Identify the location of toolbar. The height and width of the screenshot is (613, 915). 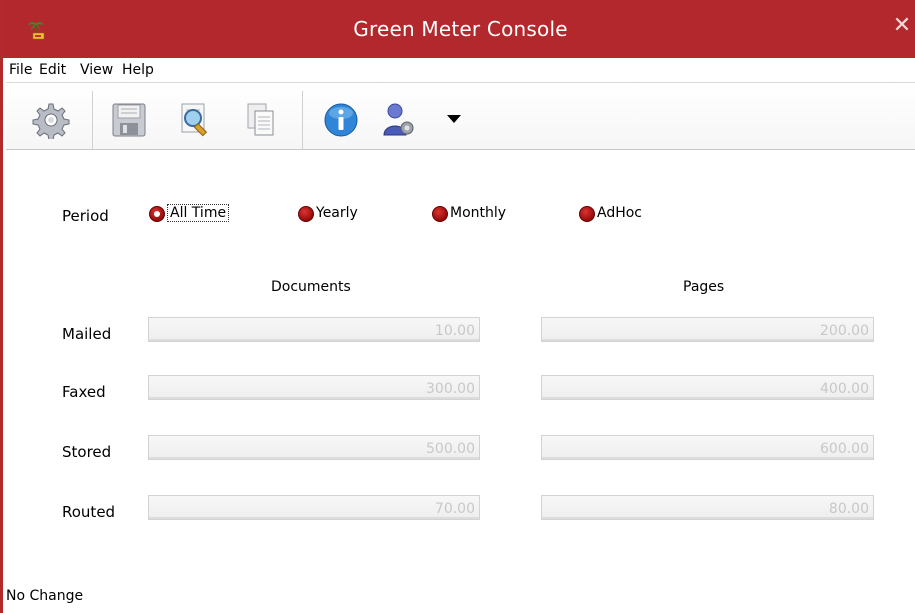
(460, 116).